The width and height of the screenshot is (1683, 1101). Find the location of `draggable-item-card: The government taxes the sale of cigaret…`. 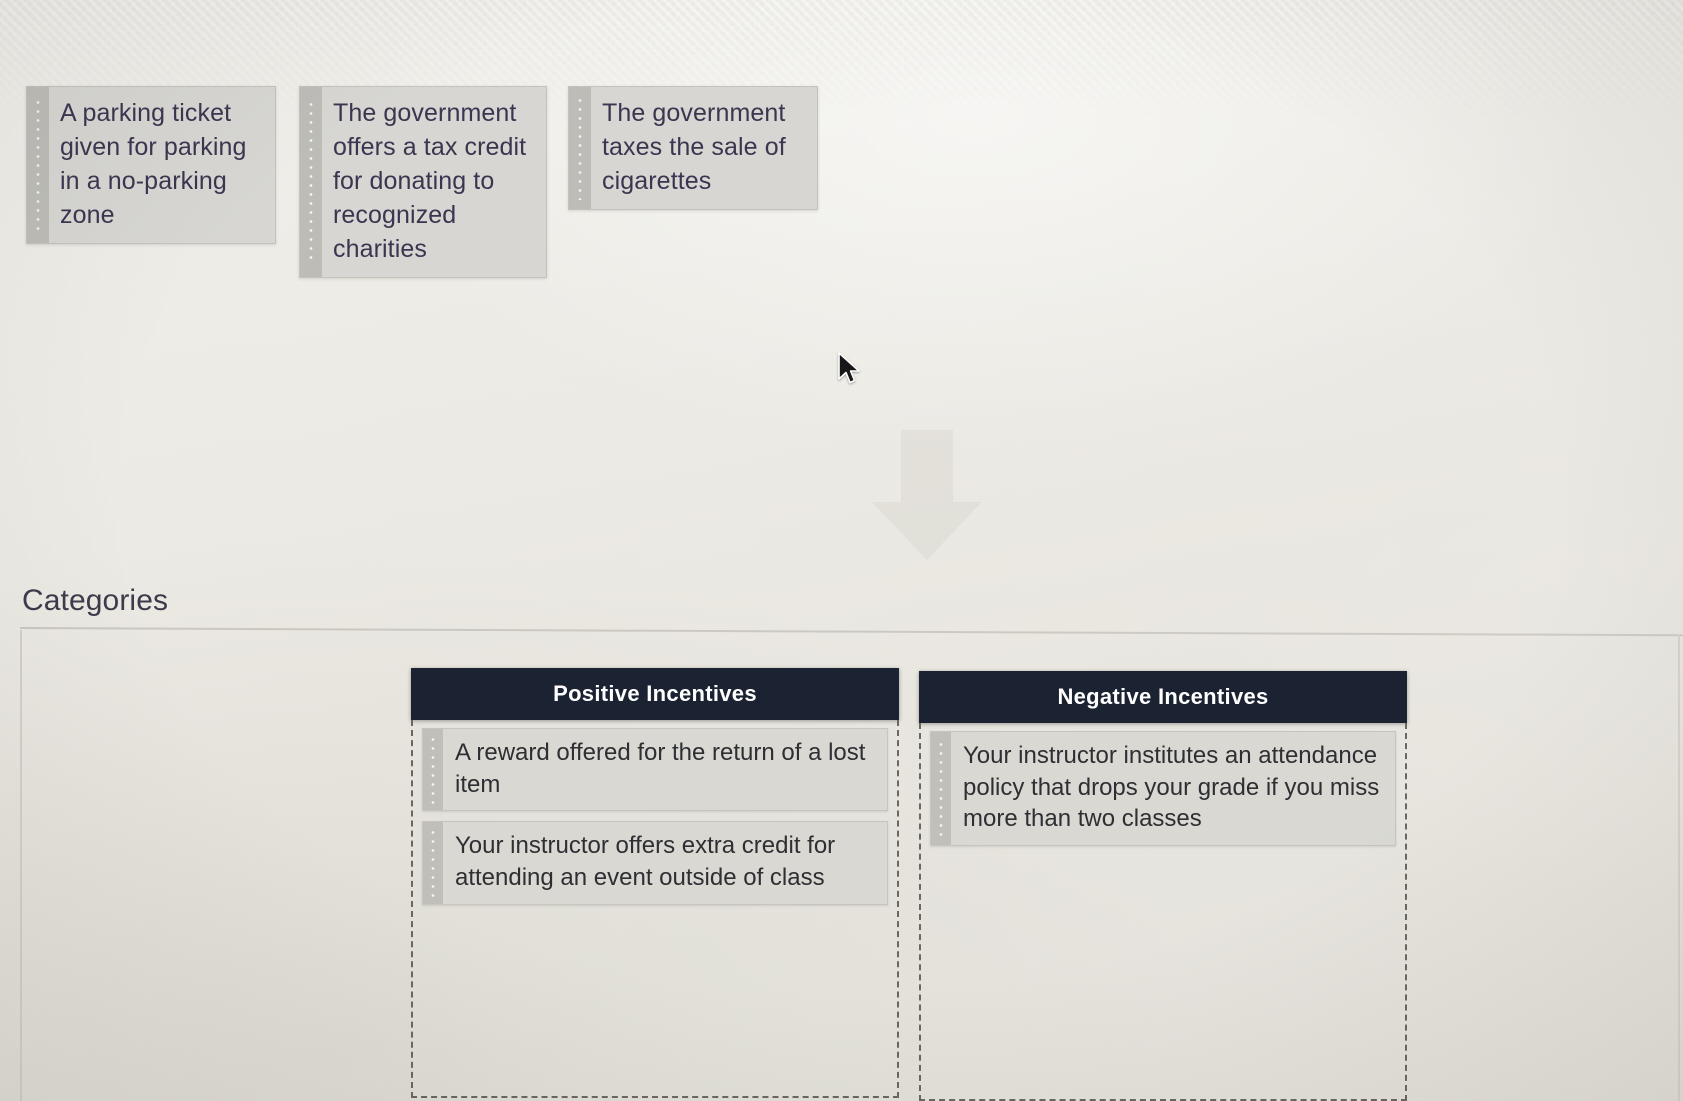

draggable-item-card: The government taxes the sale of cigaret… is located at coordinates (693, 148).